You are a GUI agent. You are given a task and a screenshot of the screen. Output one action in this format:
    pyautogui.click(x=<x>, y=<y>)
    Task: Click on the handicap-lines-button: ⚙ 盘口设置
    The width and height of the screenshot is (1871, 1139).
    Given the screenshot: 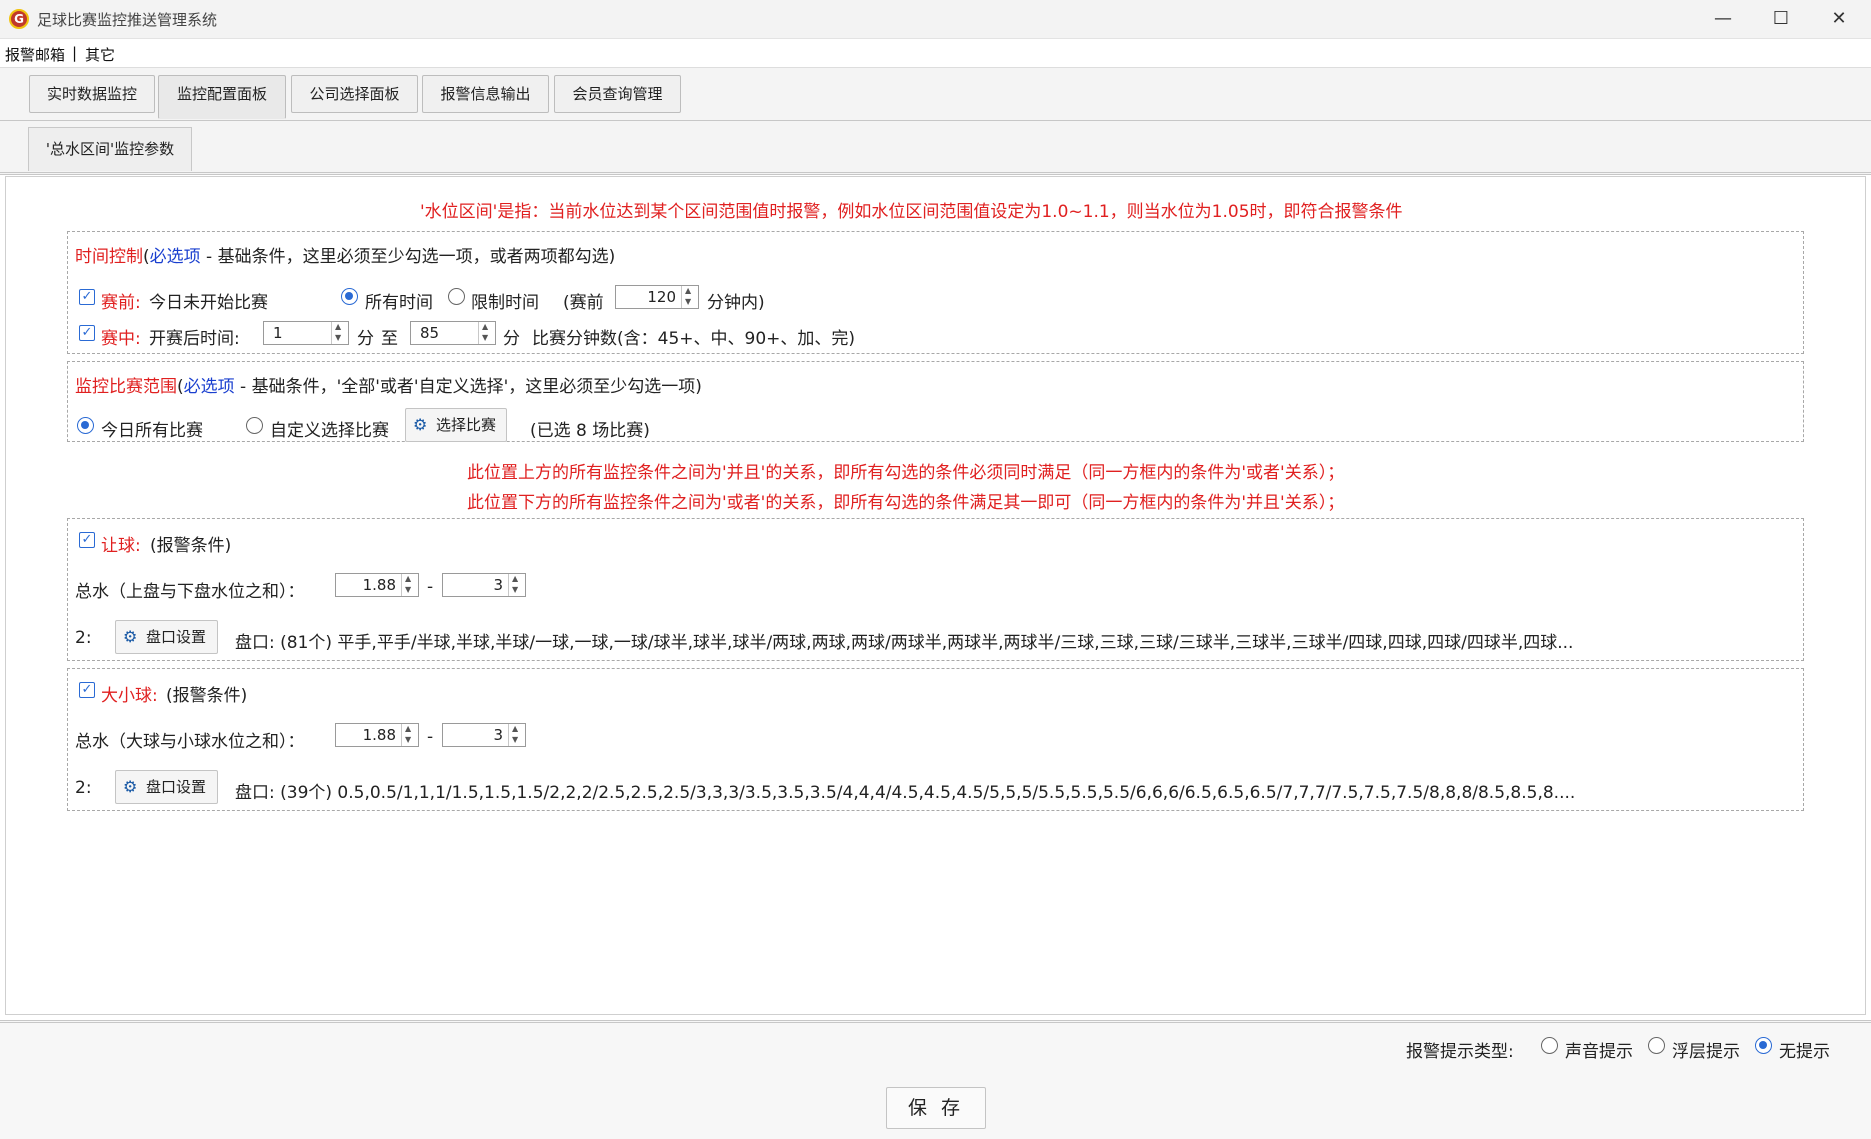 What is the action you would take?
    pyautogui.click(x=166, y=637)
    